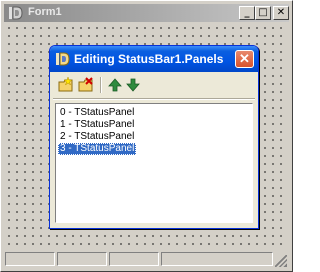  Describe the element at coordinates (86, 85) in the screenshot. I see `delete-icon` at that location.